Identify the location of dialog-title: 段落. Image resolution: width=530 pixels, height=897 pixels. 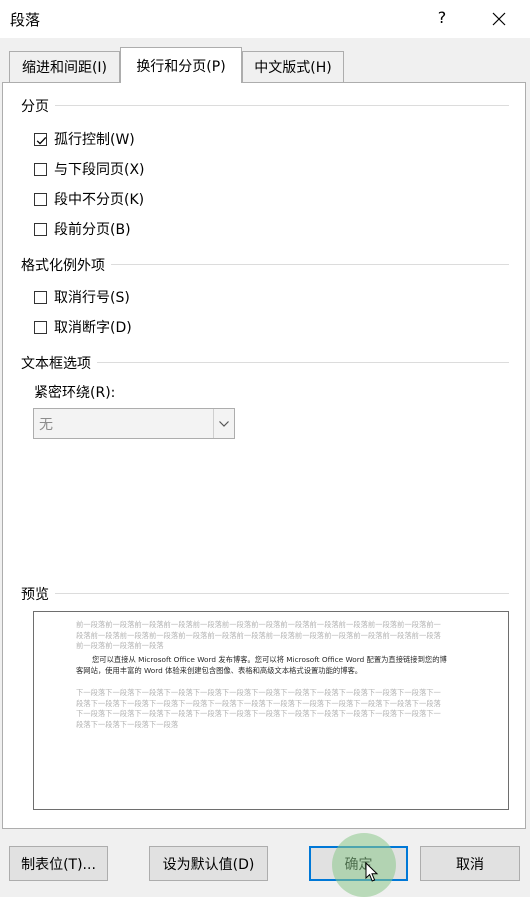
(25, 20).